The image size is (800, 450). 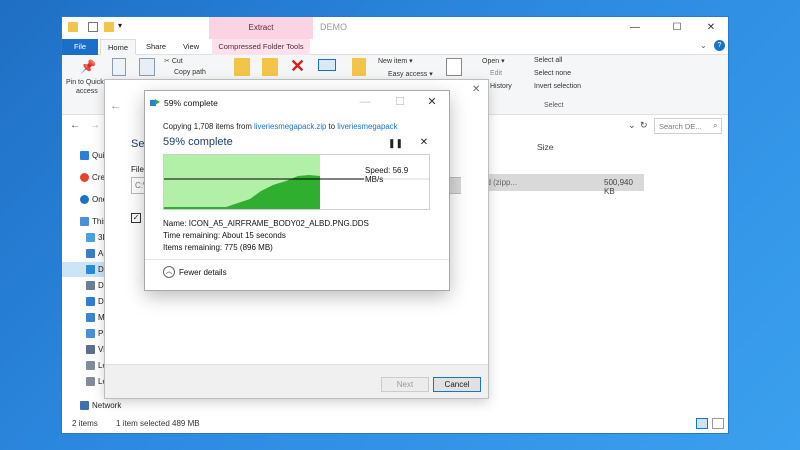 I want to click on copy-icon, so click(x=119, y=67).